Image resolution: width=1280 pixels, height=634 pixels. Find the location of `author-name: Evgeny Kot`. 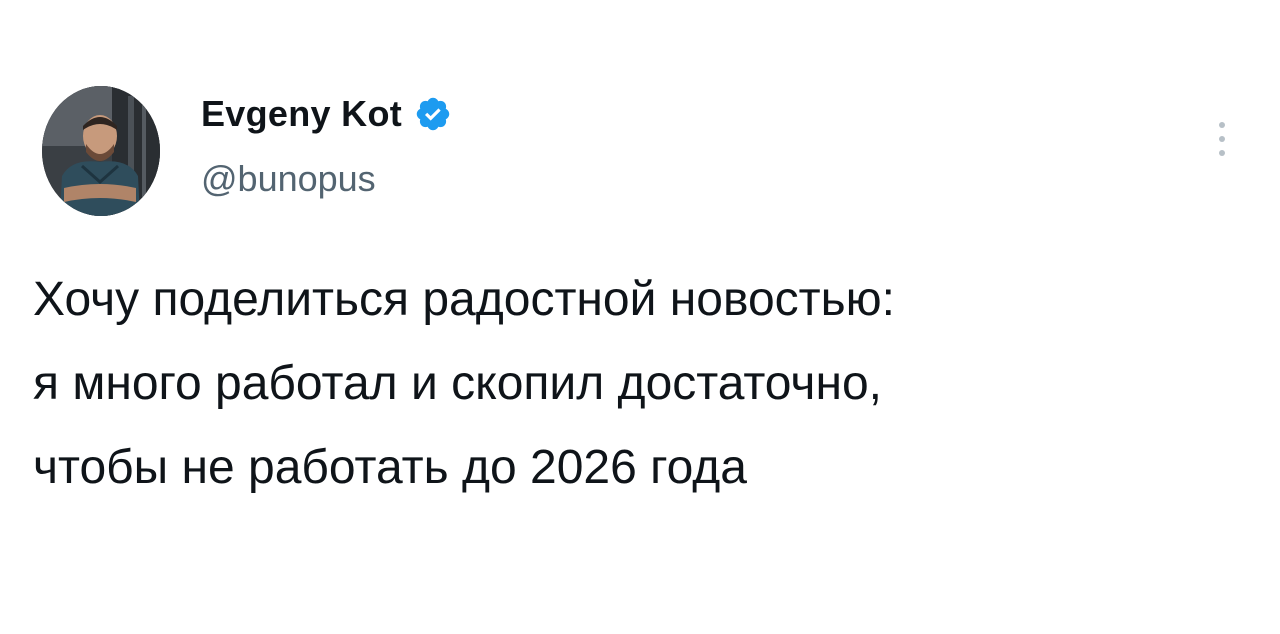

author-name: Evgeny Kot is located at coordinates (301, 114).